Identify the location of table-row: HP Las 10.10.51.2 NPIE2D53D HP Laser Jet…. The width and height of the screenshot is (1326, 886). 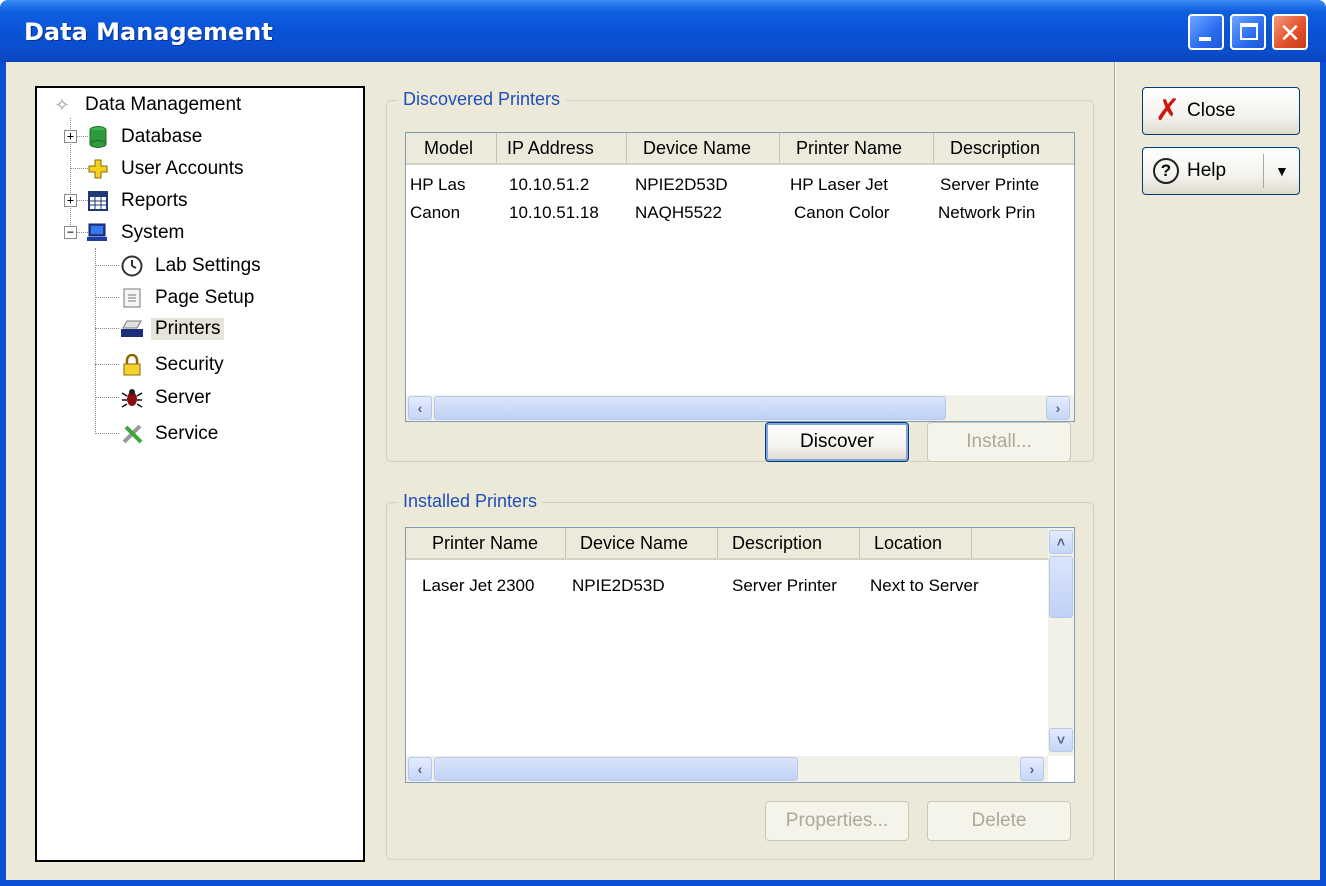
(740, 185).